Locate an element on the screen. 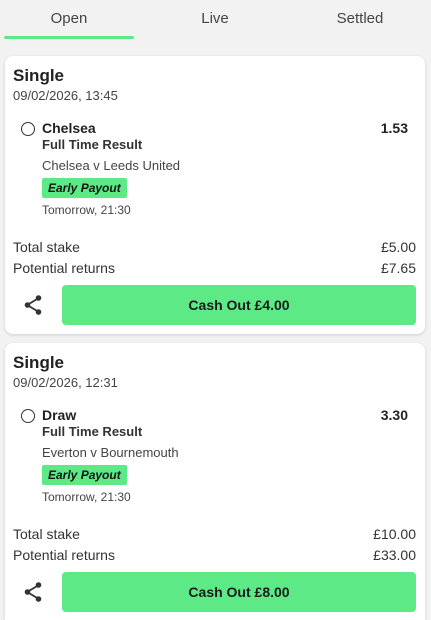 This screenshot has width=431, height=620. tab-open: Open is located at coordinates (69, 20).